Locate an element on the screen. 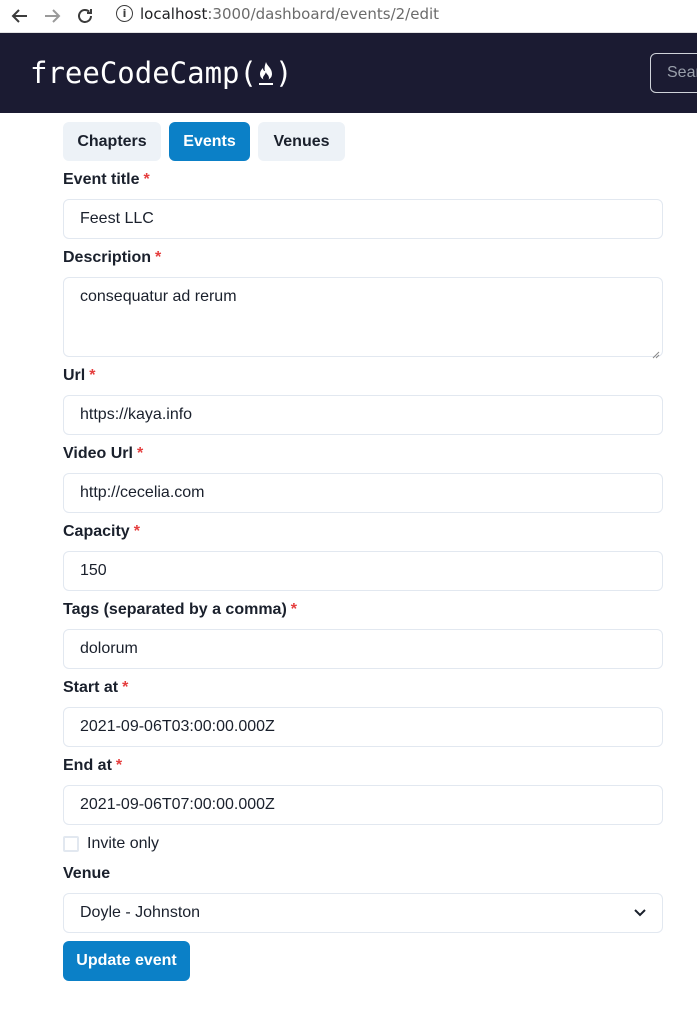  venue-label-text: Venue is located at coordinates (87, 873).